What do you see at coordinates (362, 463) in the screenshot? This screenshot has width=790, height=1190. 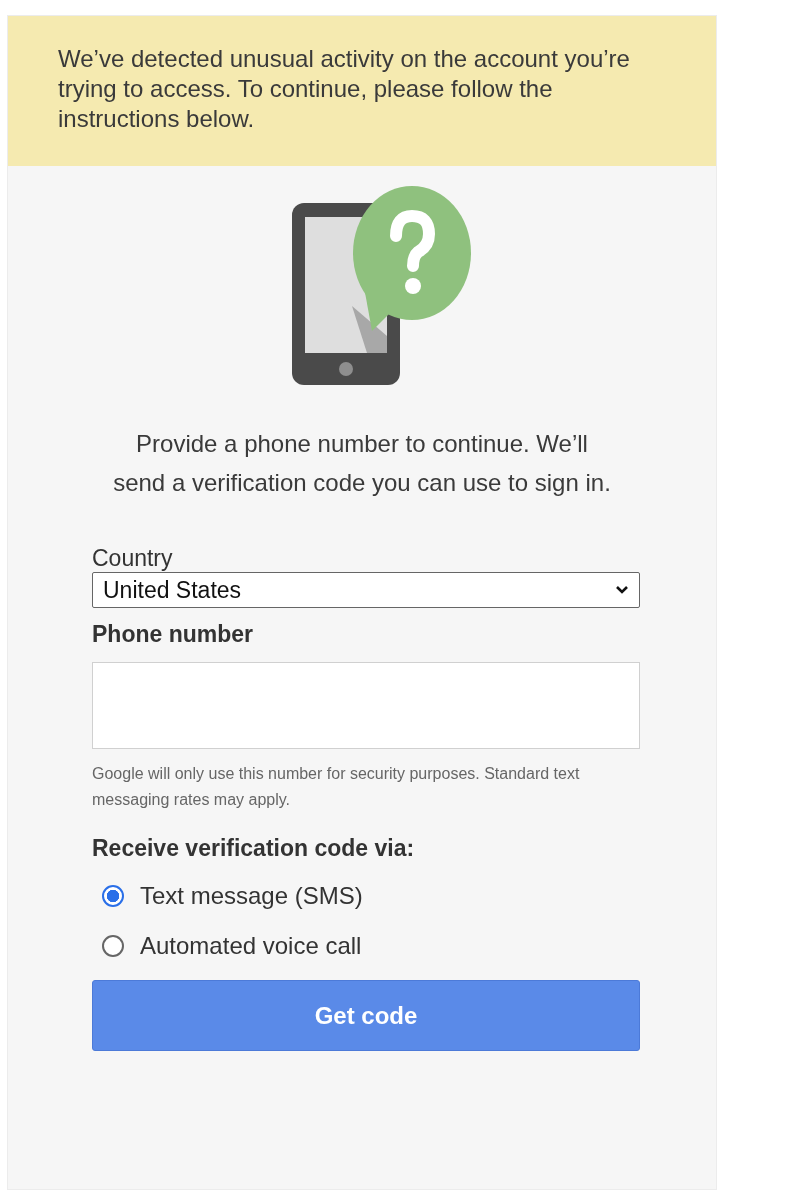 I see `instruction-text: Provide a phone number to continue. We’ll send a verification code you can use to sign in.` at bounding box center [362, 463].